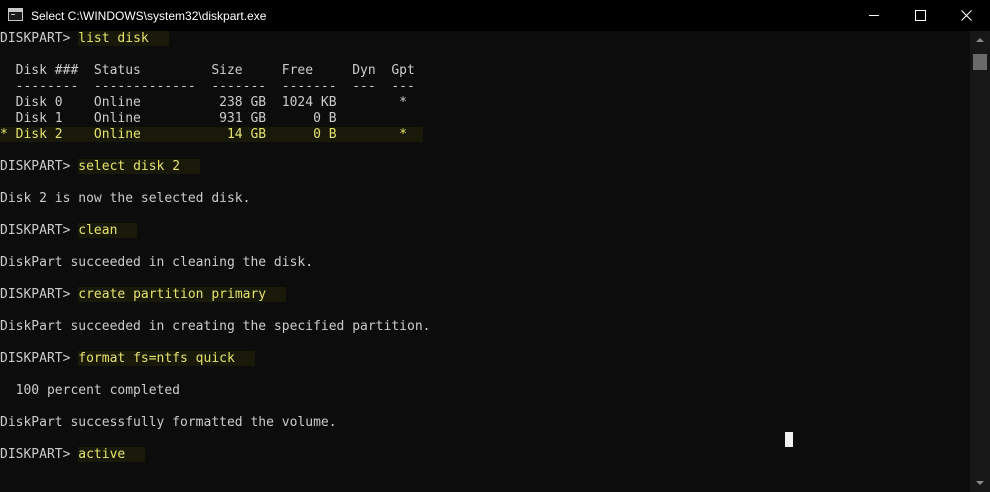 This screenshot has width=990, height=492. Describe the element at coordinates (485, 39) in the screenshot. I see `prompt-line: DISKPART> list disk` at that location.